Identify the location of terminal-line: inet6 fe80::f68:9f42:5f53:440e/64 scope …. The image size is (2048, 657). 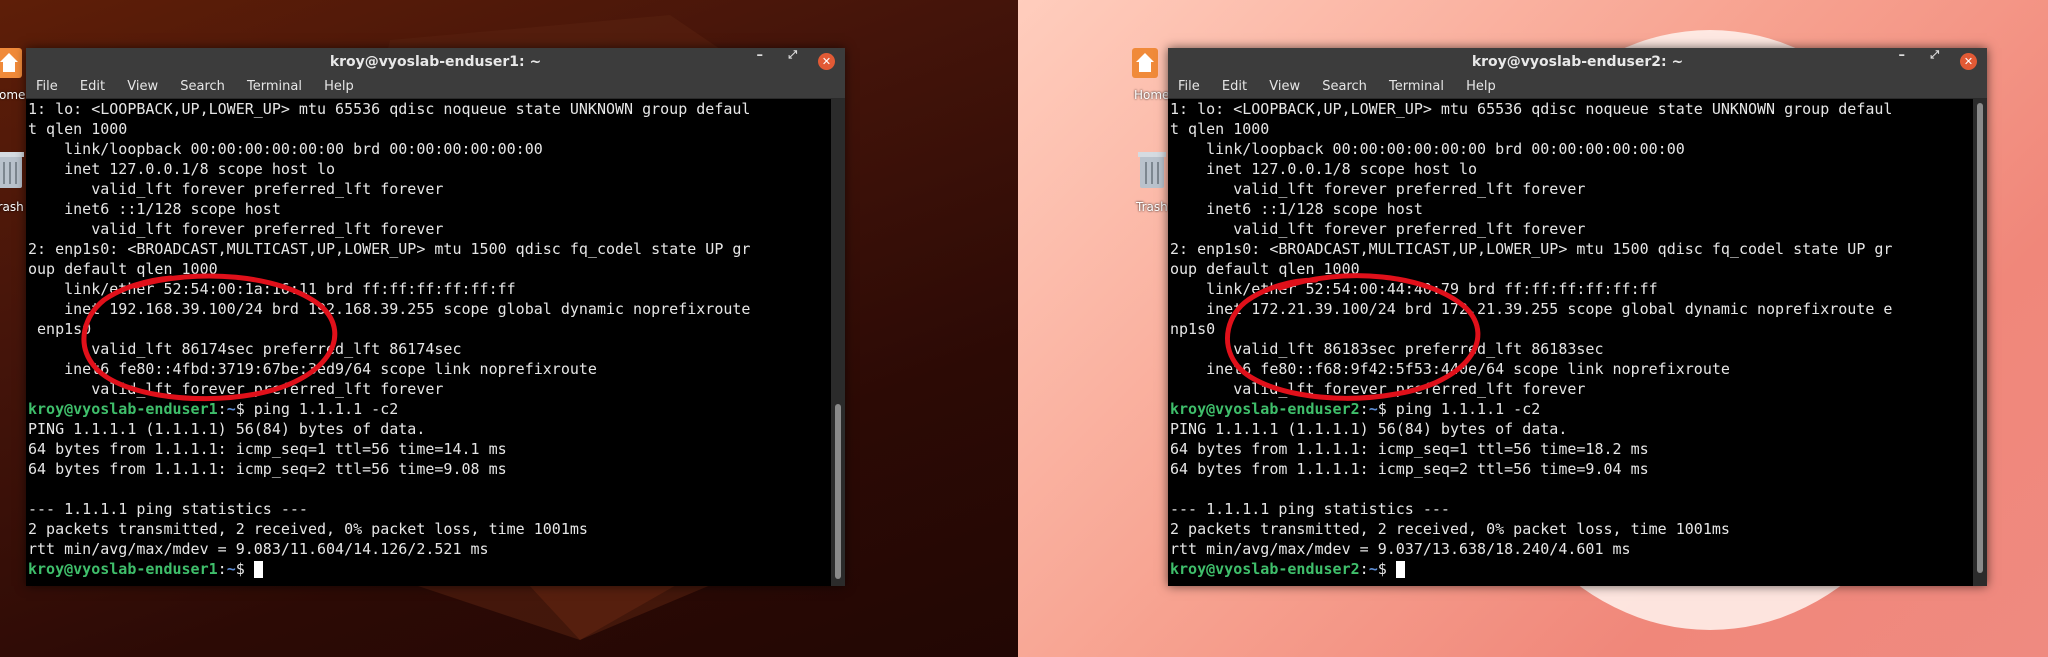
(1450, 369).